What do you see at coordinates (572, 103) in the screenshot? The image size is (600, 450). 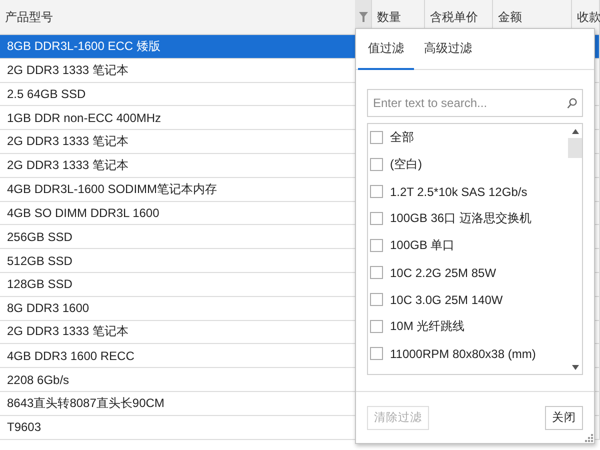 I see `search-icon` at bounding box center [572, 103].